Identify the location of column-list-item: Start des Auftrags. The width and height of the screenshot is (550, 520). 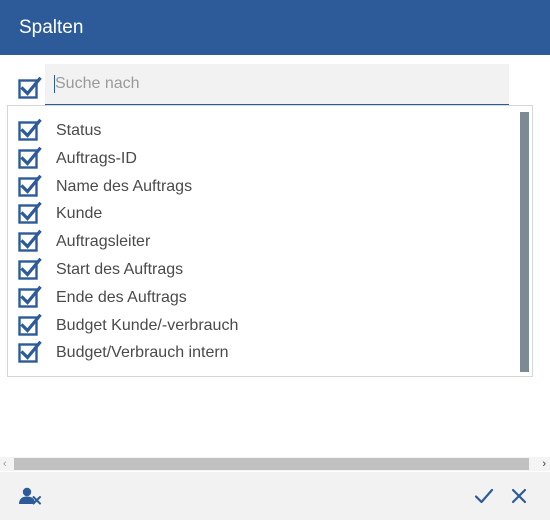
(263, 269).